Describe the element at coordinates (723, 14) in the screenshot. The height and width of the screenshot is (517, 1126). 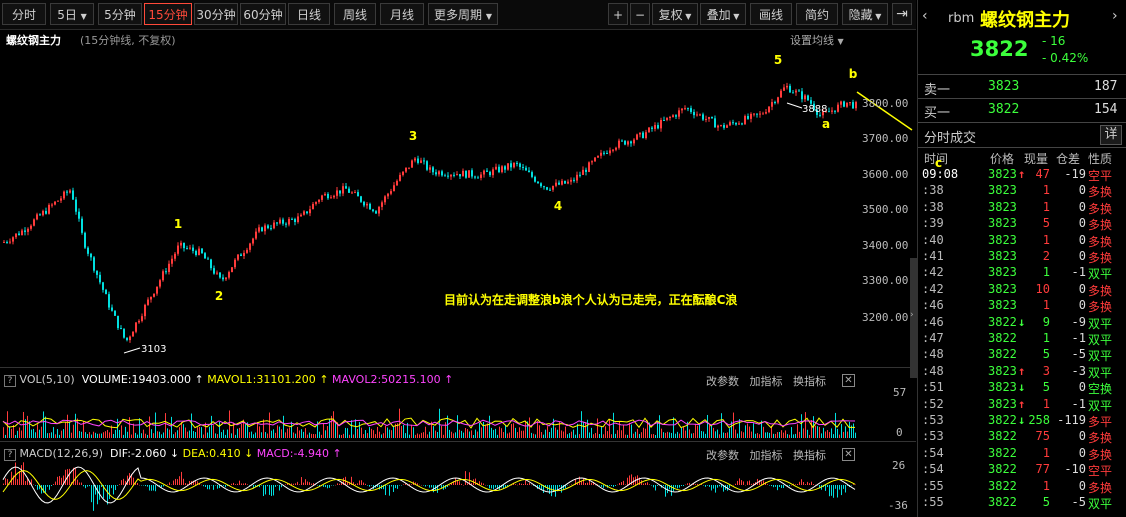
I see `overlay-dropdown: 叠加 ▼` at that location.